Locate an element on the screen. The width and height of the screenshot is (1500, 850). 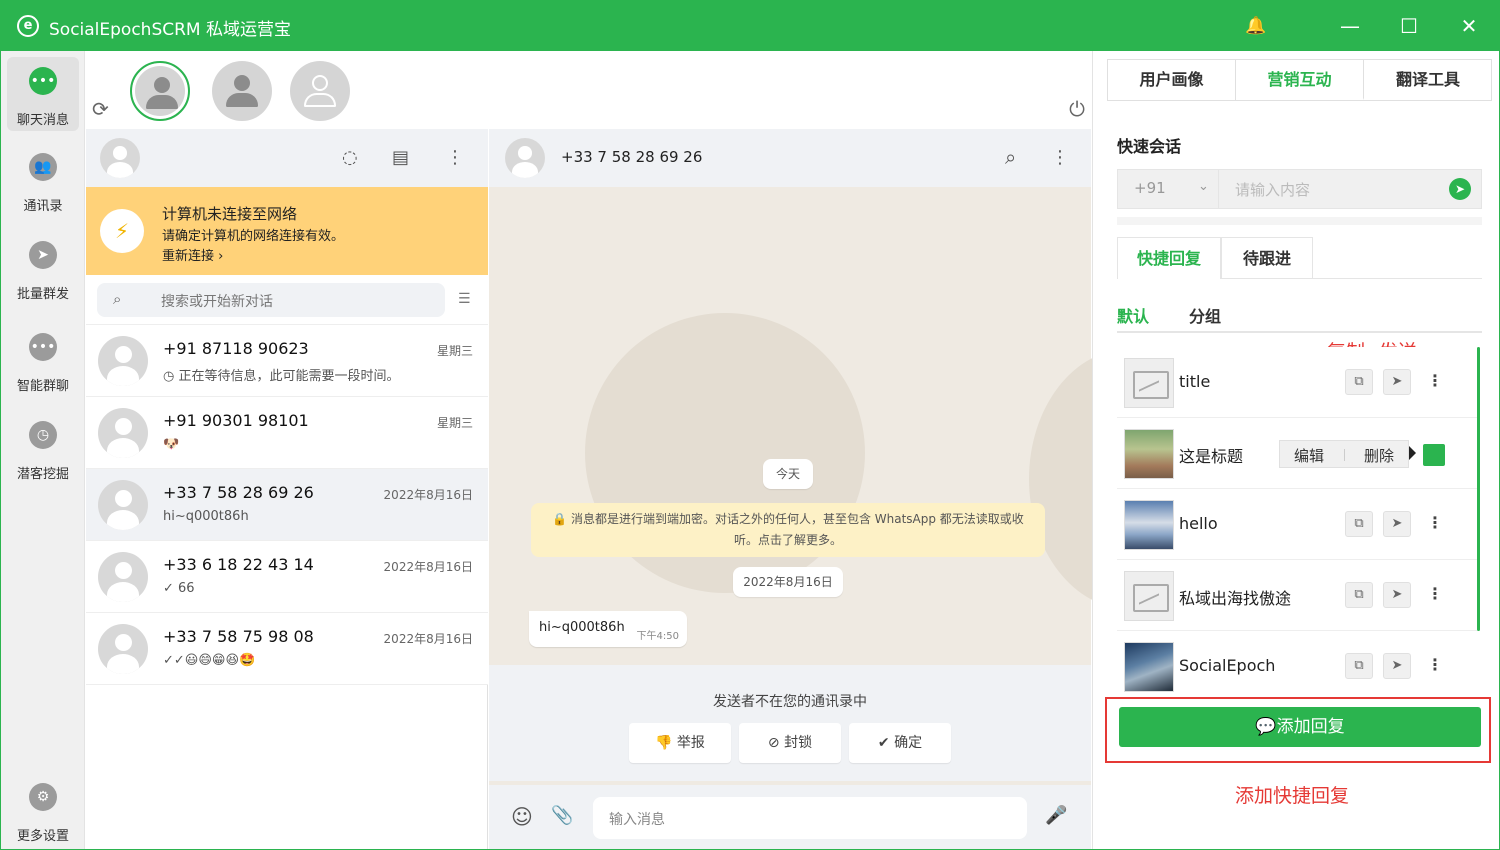
tab-marketing: 营销互动 is located at coordinates (1300, 80).